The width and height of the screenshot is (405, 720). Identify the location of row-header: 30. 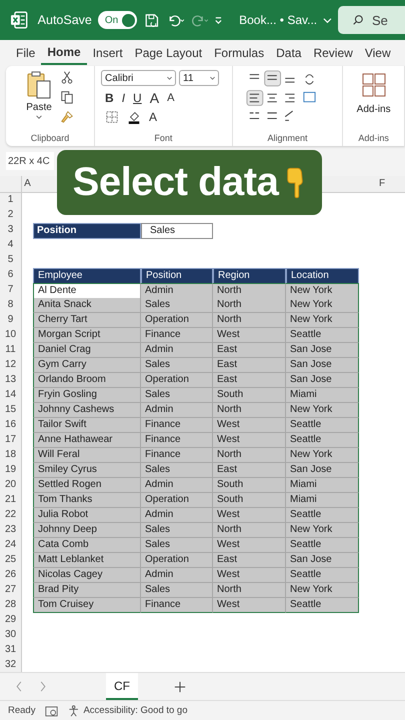
(11, 635).